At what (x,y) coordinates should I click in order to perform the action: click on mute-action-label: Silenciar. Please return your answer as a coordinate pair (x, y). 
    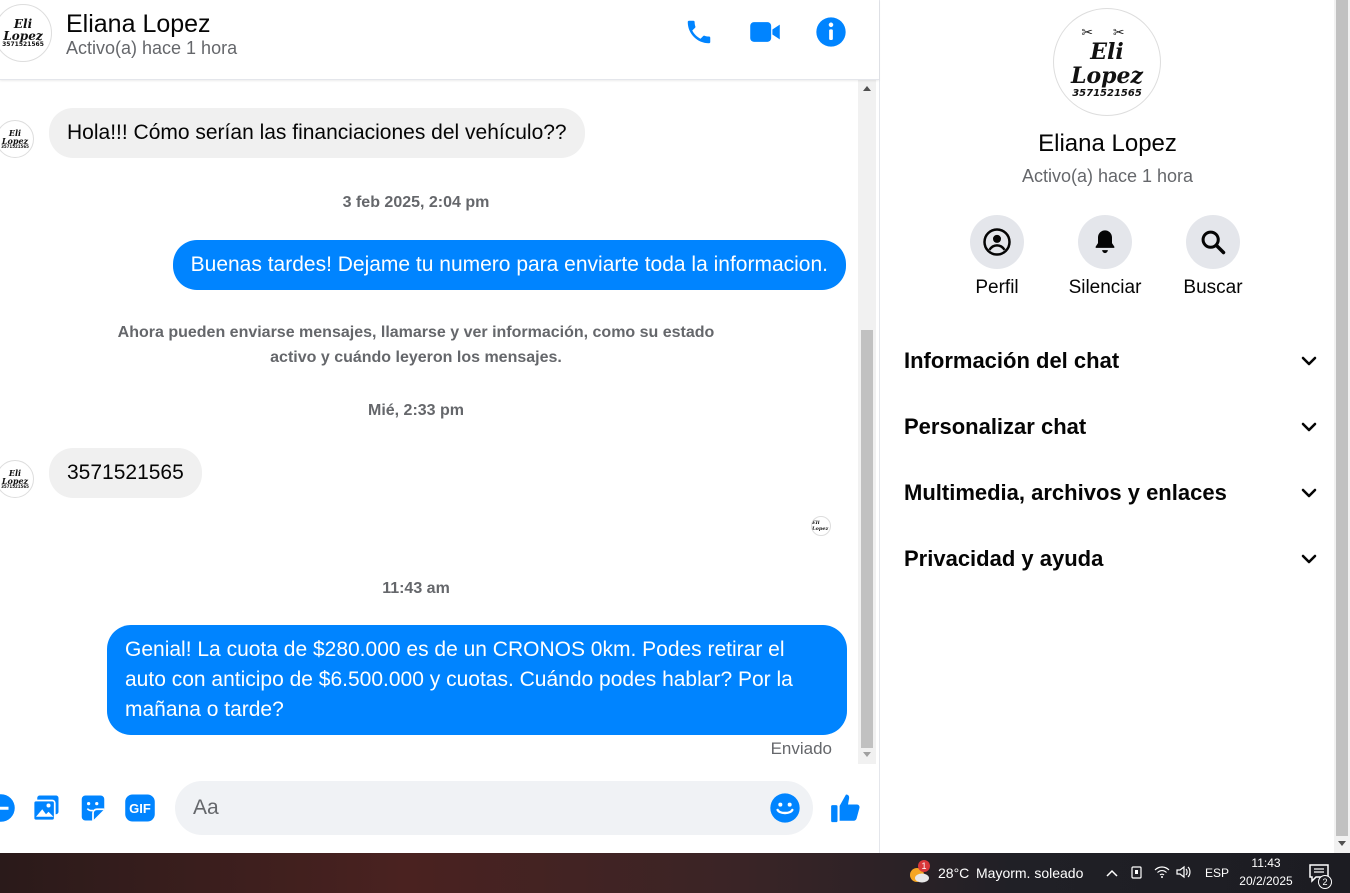
    Looking at the image, I should click on (1105, 287).